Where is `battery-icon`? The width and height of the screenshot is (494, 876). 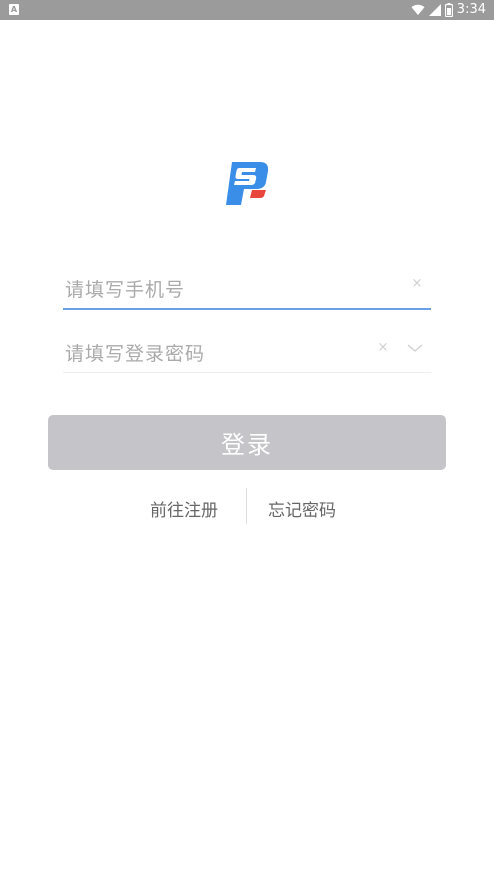 battery-icon is located at coordinates (448, 10).